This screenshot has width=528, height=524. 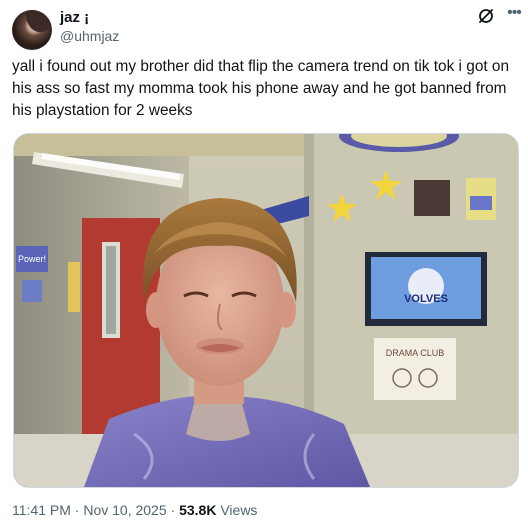 What do you see at coordinates (426, 299) in the screenshot?
I see `tv-logo-text: VOLVES` at bounding box center [426, 299].